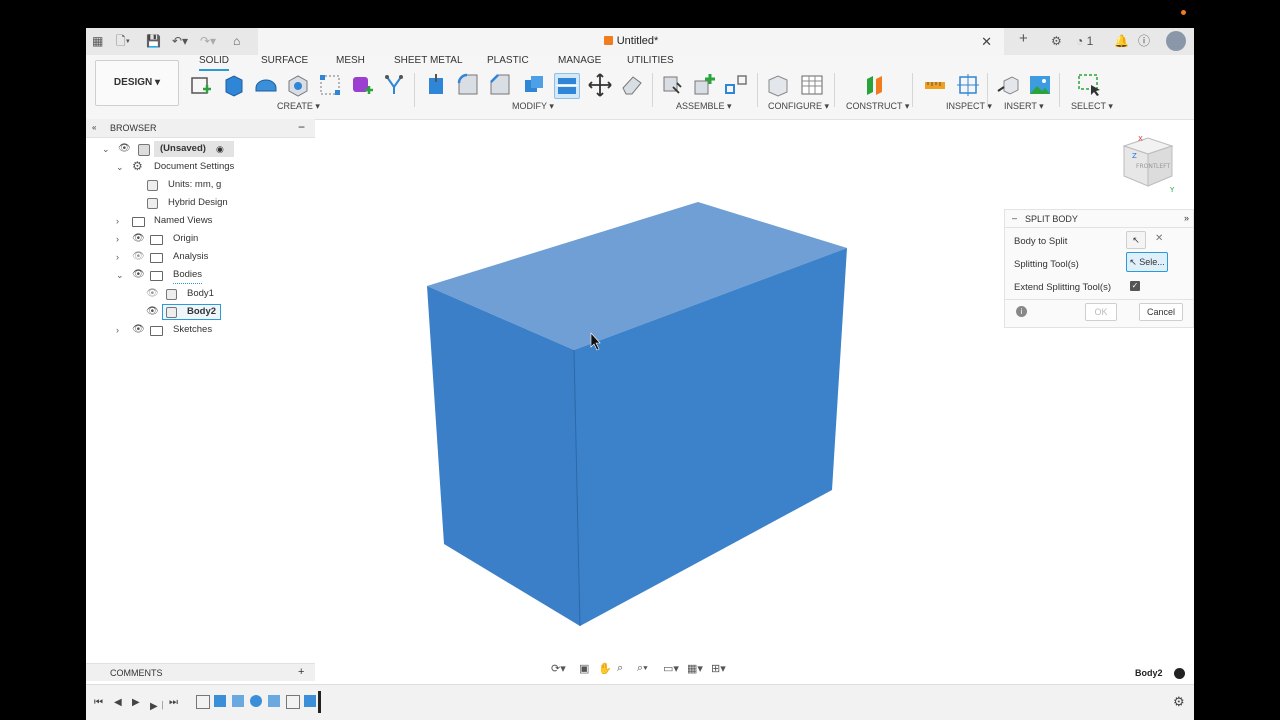 The image size is (1280, 720). What do you see at coordinates (1136, 240) in the screenshot?
I see `body-select-button: ↖` at bounding box center [1136, 240].